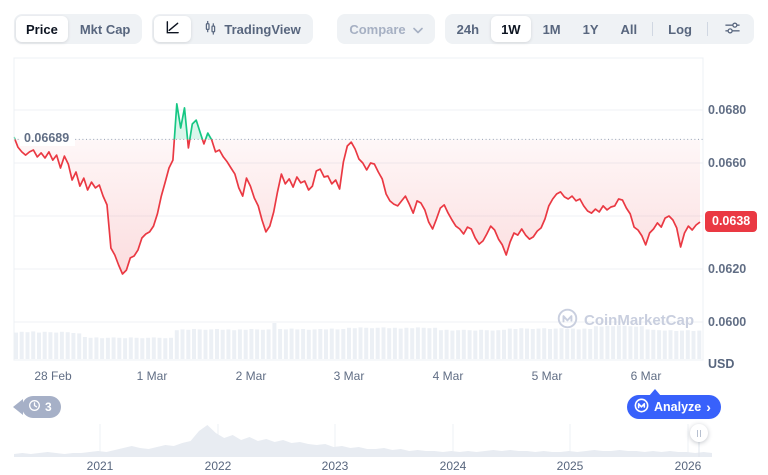 This screenshot has width=768, height=475. I want to click on analyze-button: Analyze ›, so click(674, 404).